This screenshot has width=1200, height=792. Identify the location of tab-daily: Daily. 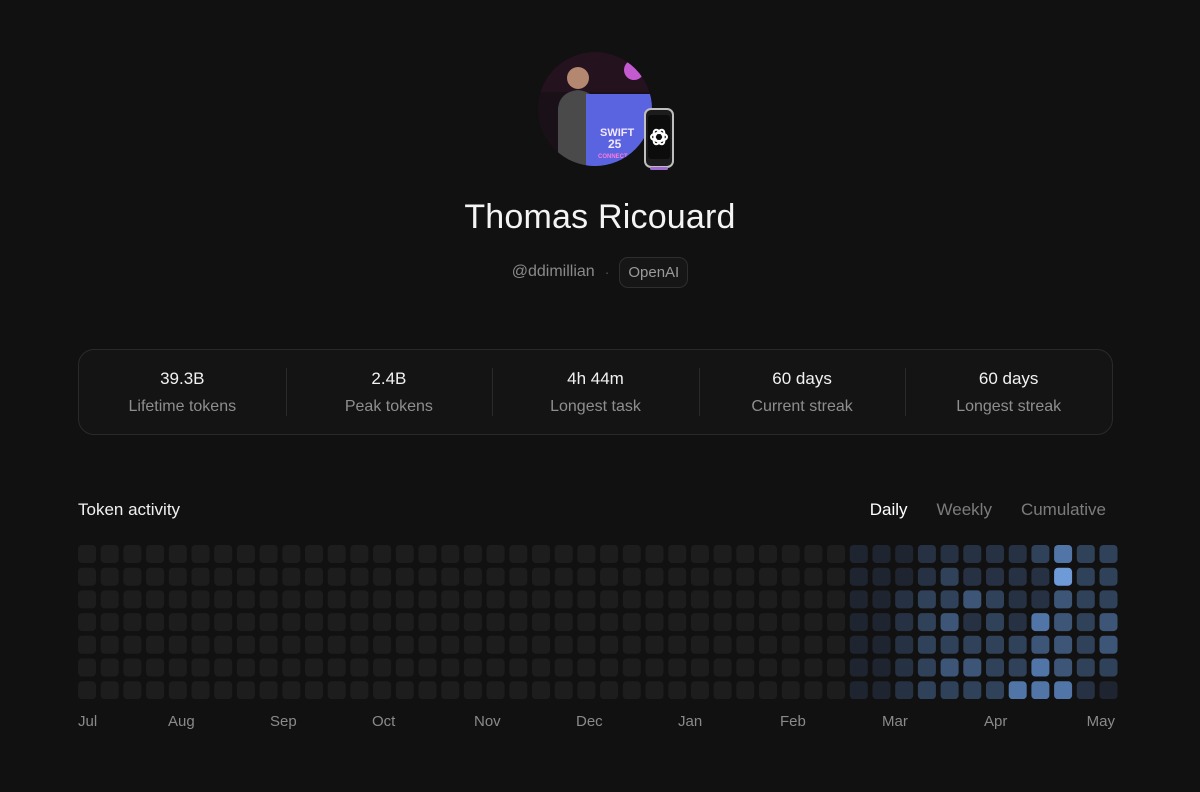
(889, 510).